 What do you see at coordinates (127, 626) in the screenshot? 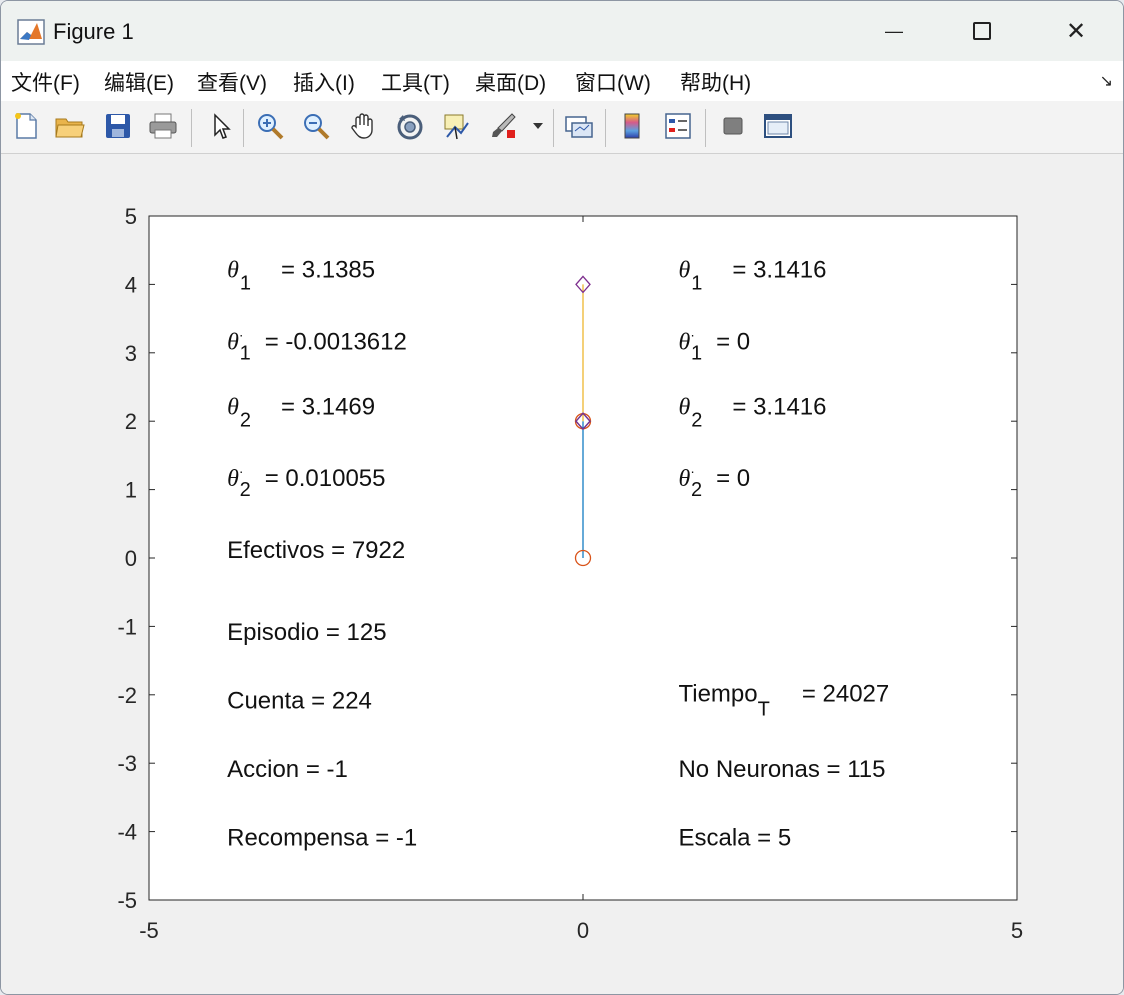
I see `y-tick-label: -1` at bounding box center [127, 626].